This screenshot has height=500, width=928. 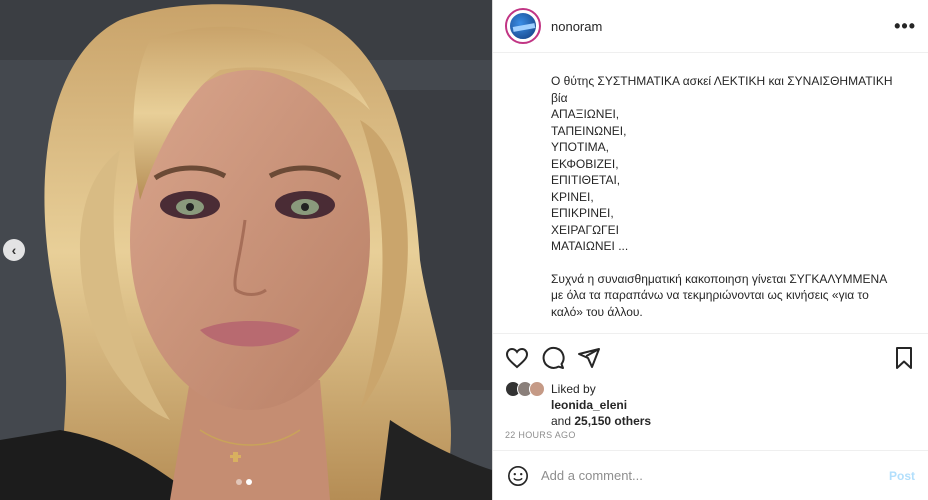 What do you see at coordinates (905, 26) in the screenshot?
I see `more-options-icon: •••` at bounding box center [905, 26].